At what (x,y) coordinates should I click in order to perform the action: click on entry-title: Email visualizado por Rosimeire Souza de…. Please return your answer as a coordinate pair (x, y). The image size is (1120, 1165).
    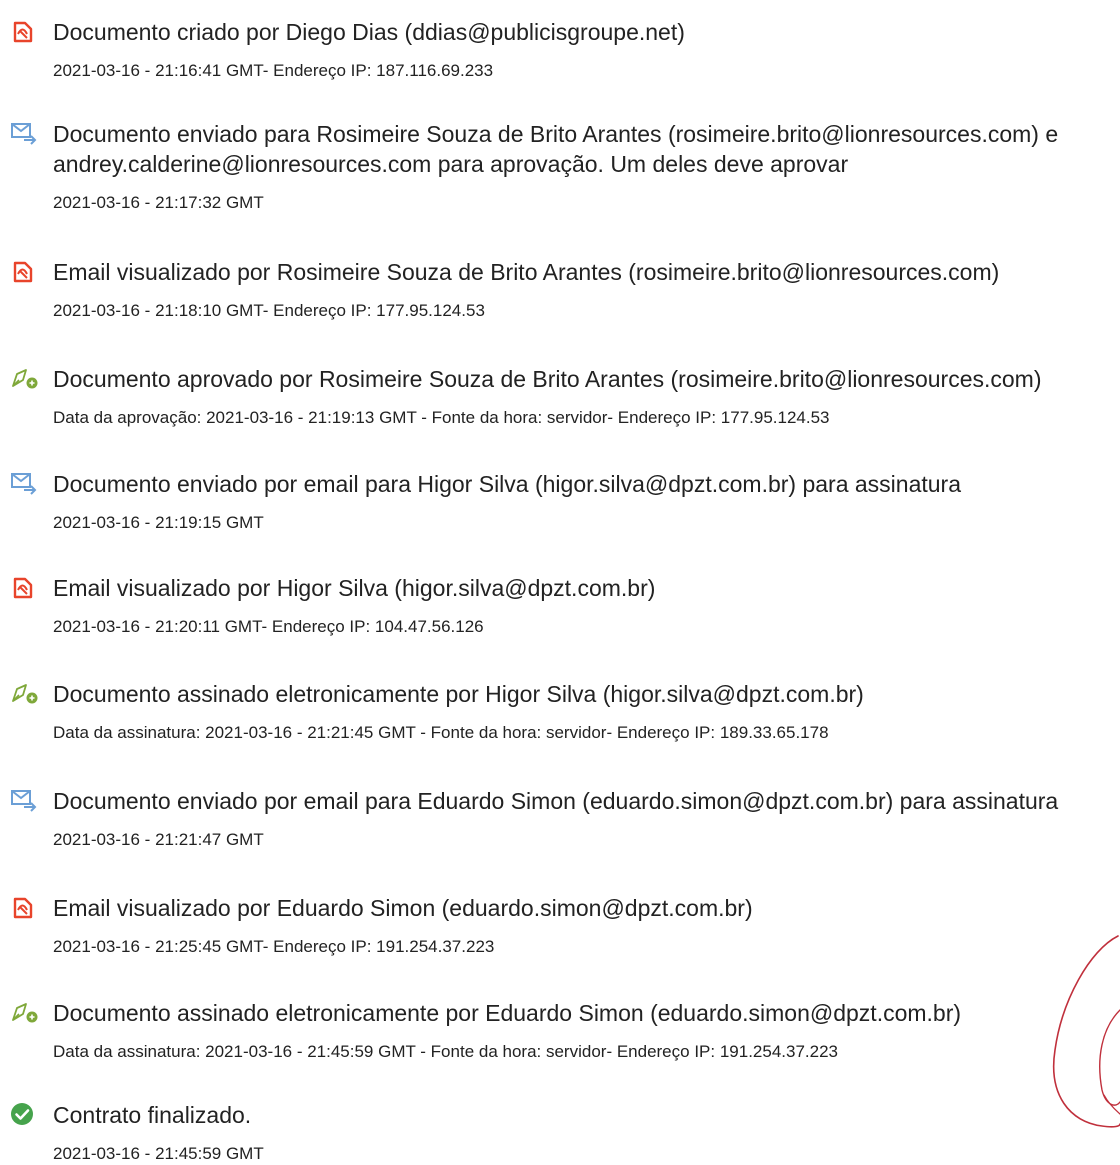
    Looking at the image, I should click on (526, 272).